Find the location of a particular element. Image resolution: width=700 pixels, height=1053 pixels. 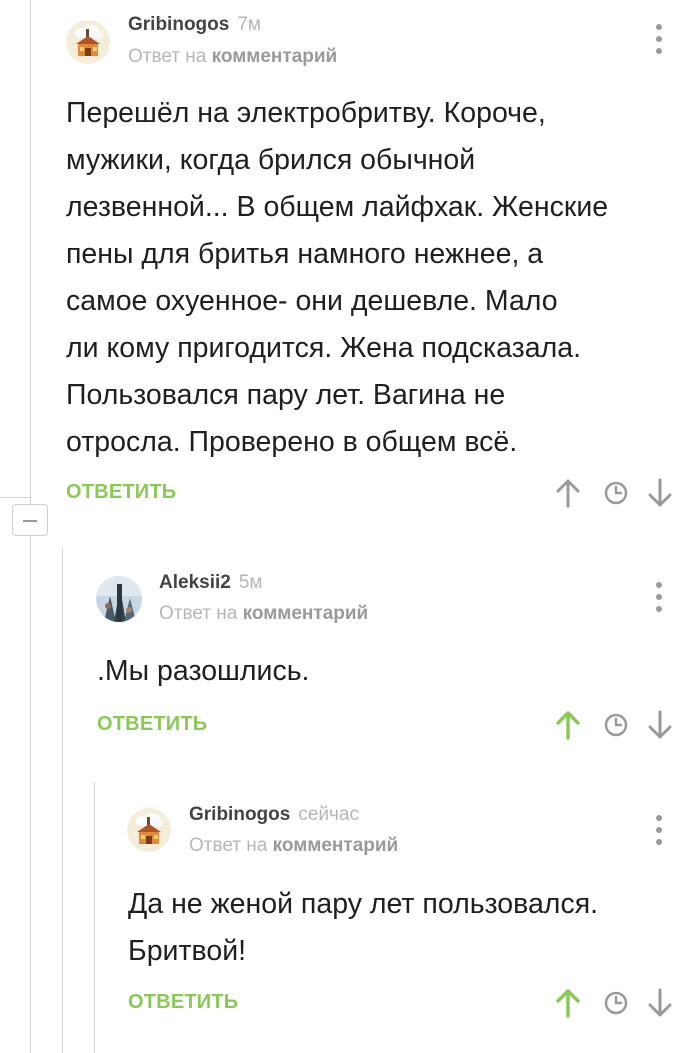

reply-button: ОТВЕТИТЬ is located at coordinates (183, 1002).